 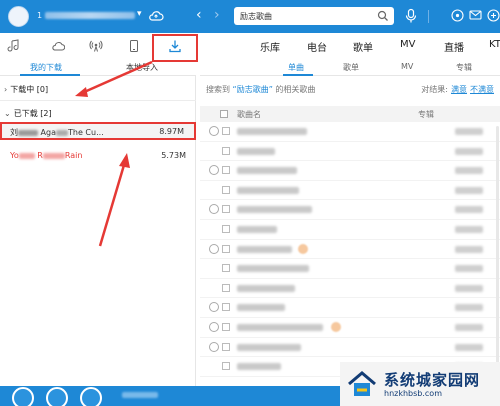 What do you see at coordinates (224, 114) in the screenshot?
I see `select-all-checkbox` at bounding box center [224, 114].